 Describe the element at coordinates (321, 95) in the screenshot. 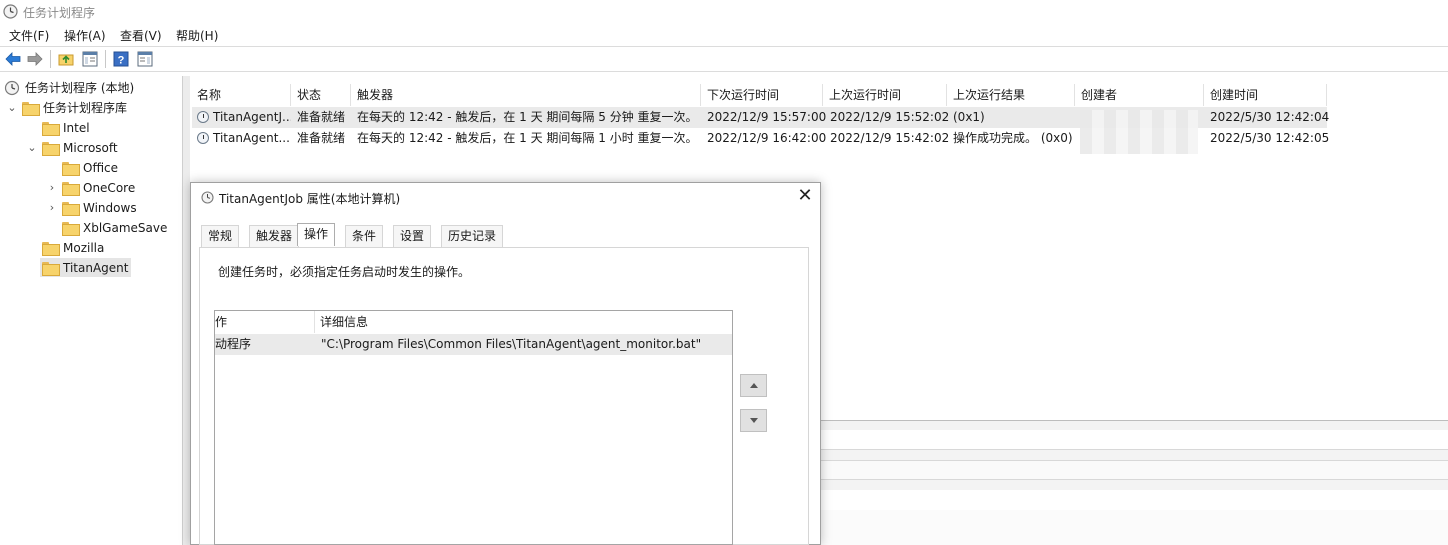

I see `column-header-status: 状态` at that location.